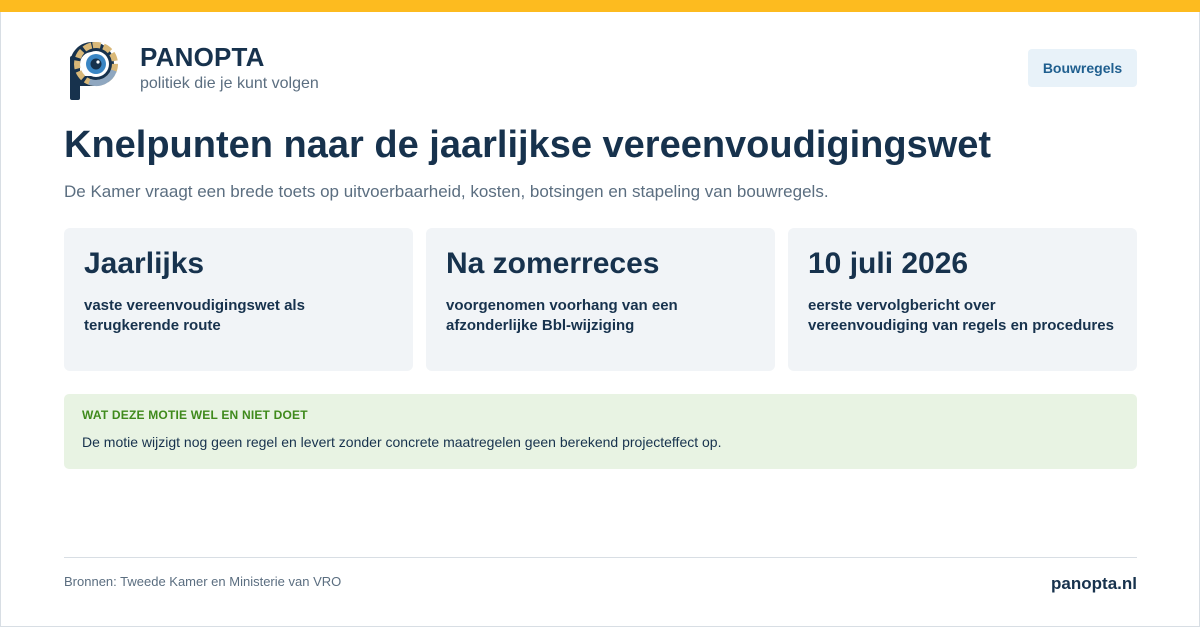 This screenshot has width=1200, height=627. Describe the element at coordinates (94, 71) in the screenshot. I see `panopta-eye-logo-icon` at that location.